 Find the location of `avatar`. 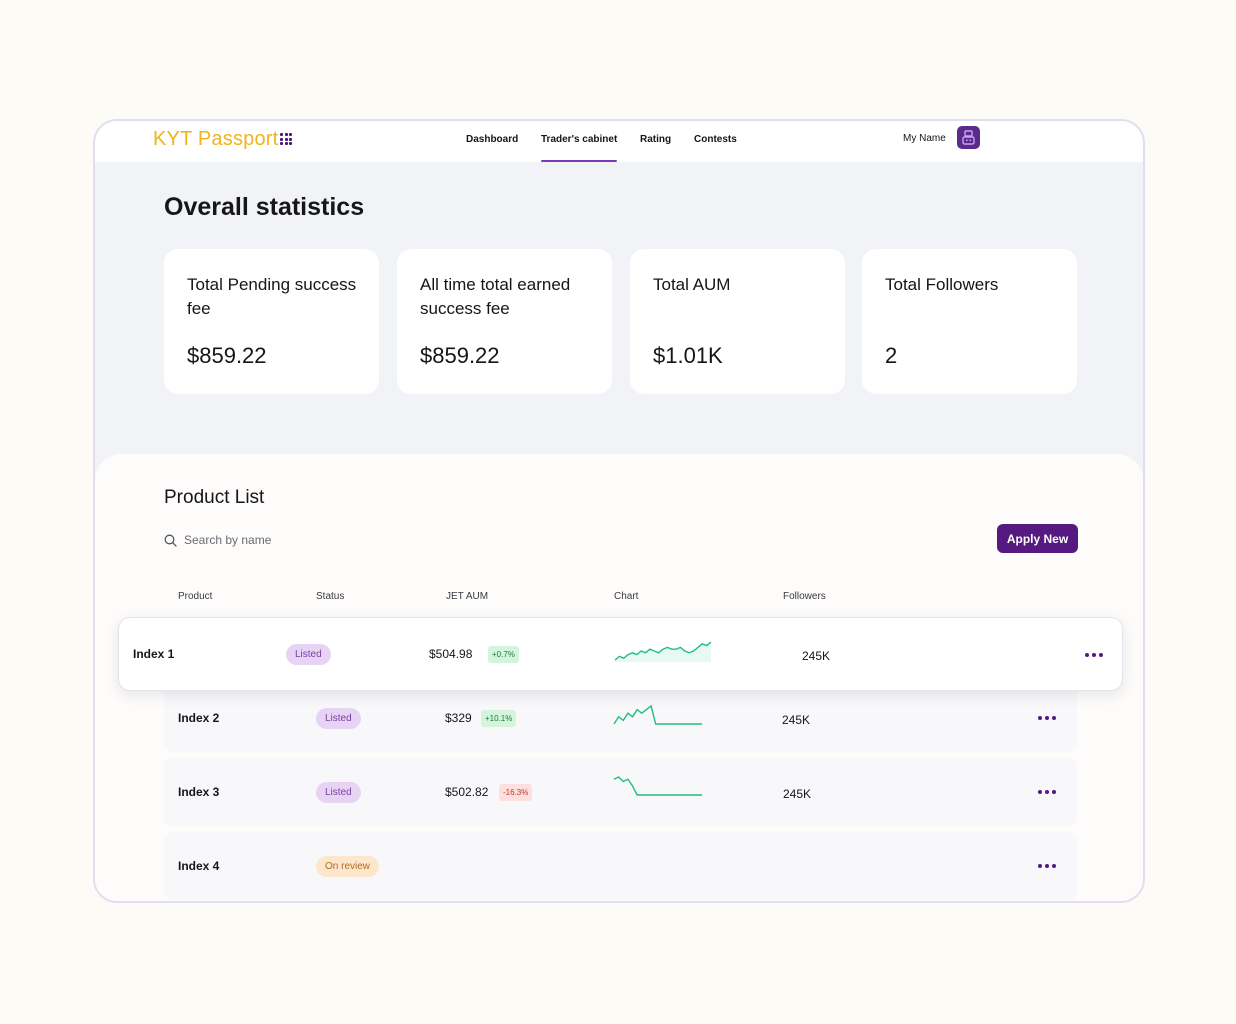

avatar is located at coordinates (968, 137).